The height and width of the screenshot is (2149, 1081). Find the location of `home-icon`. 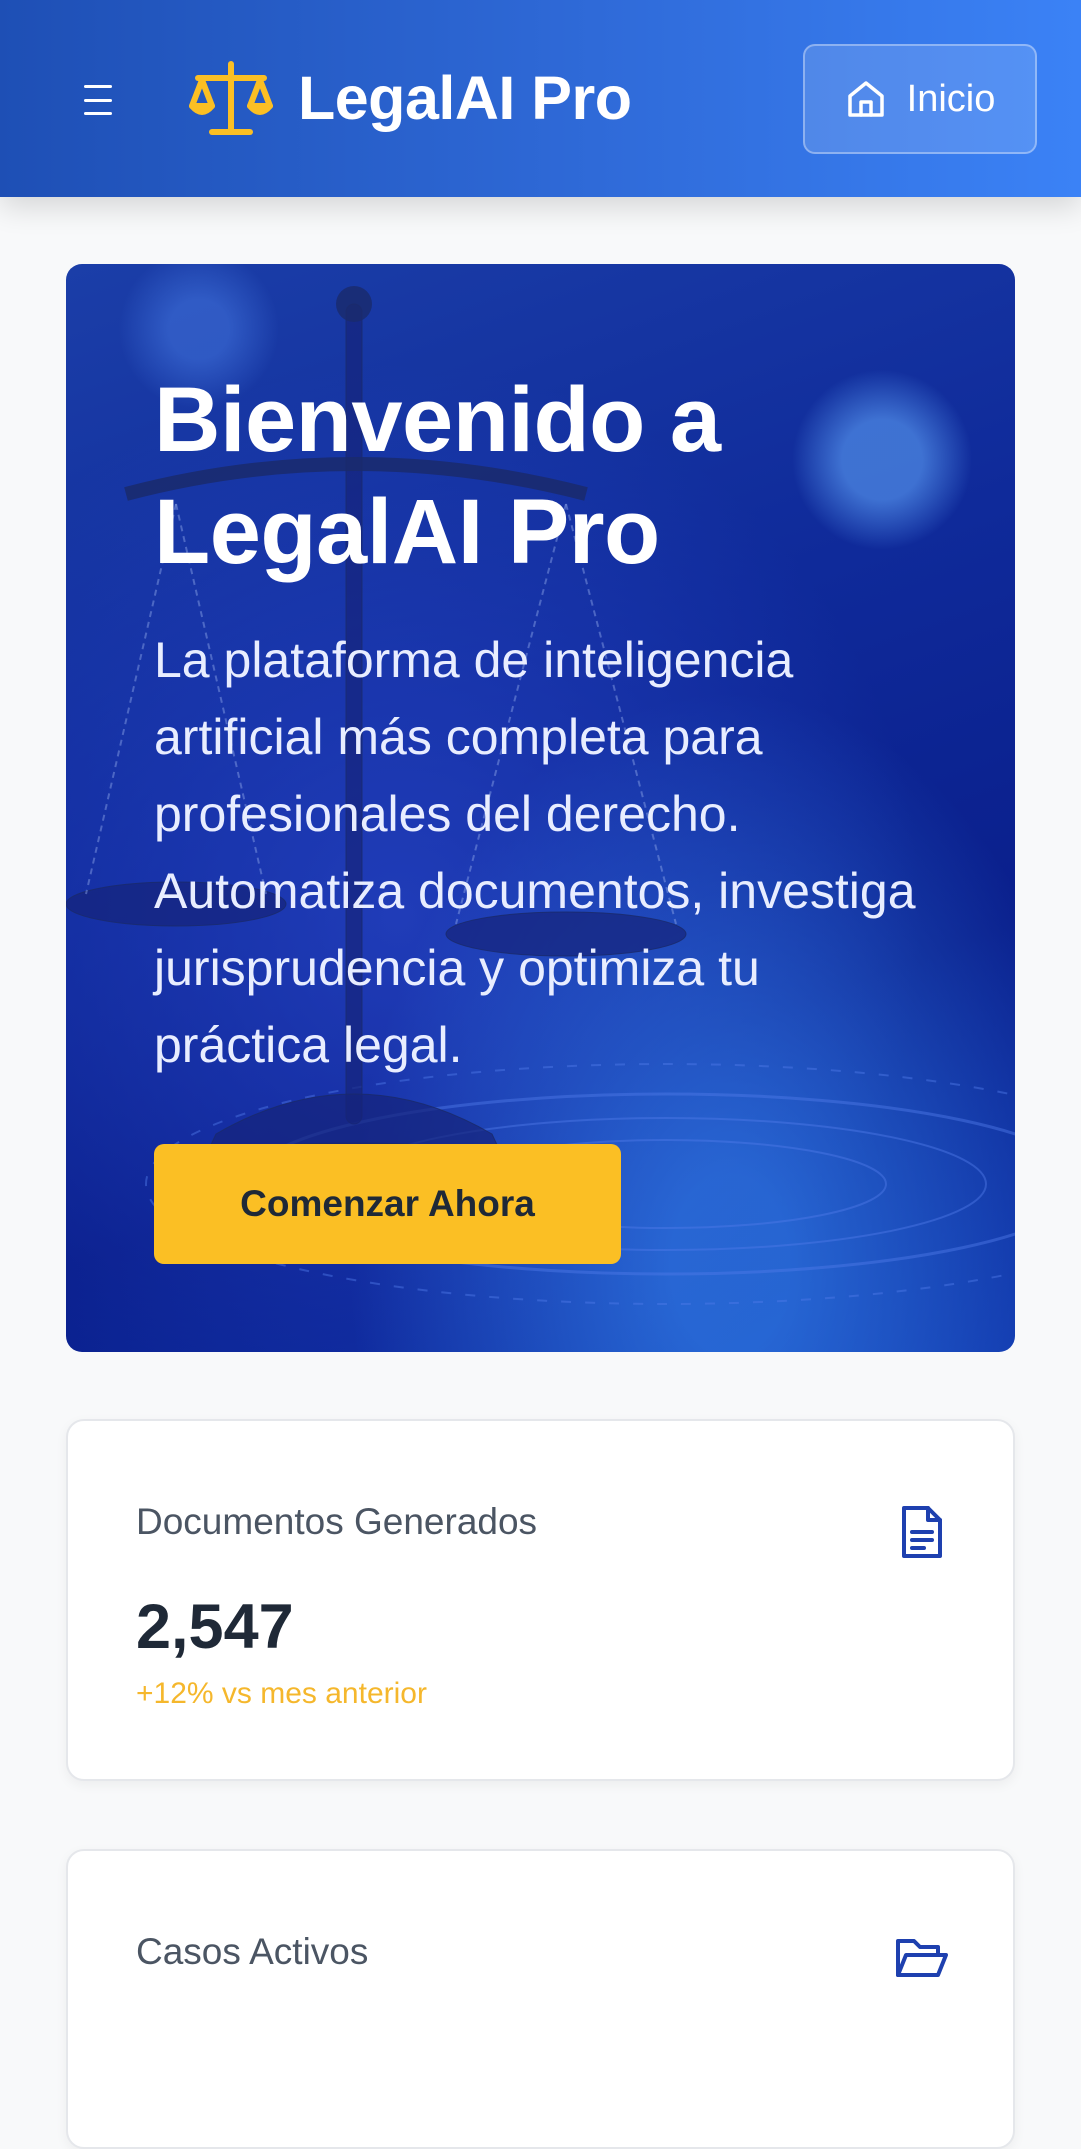

home-icon is located at coordinates (865, 99).